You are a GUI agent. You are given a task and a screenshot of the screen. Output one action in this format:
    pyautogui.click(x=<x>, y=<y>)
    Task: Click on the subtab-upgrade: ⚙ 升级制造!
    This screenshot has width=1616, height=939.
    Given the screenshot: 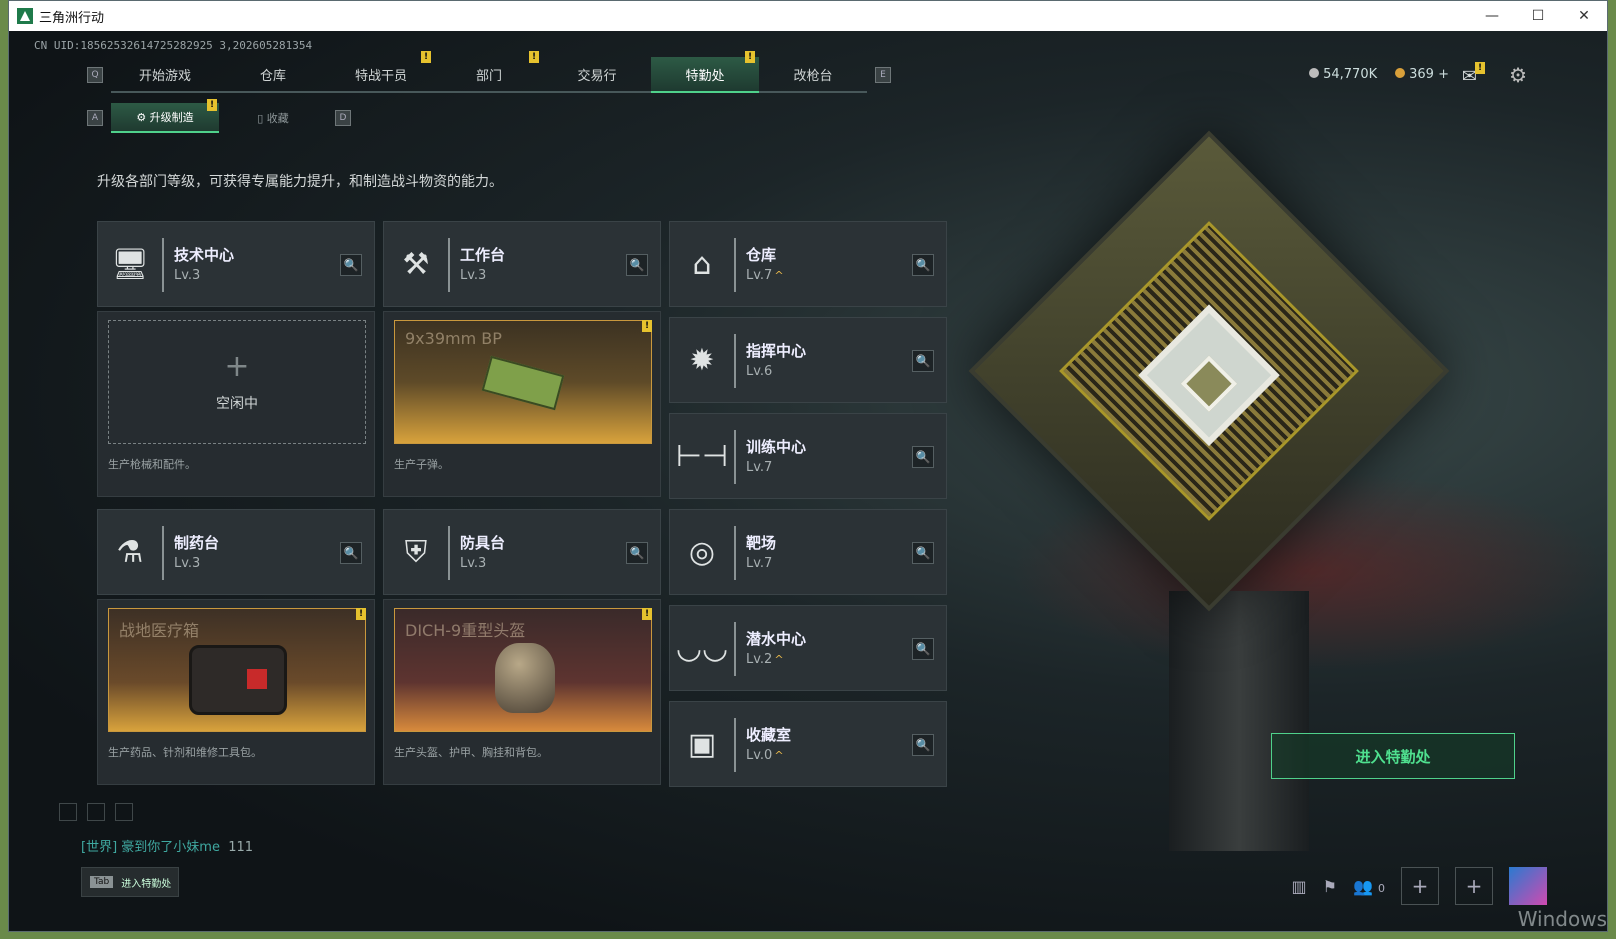 What is the action you would take?
    pyautogui.click(x=165, y=116)
    